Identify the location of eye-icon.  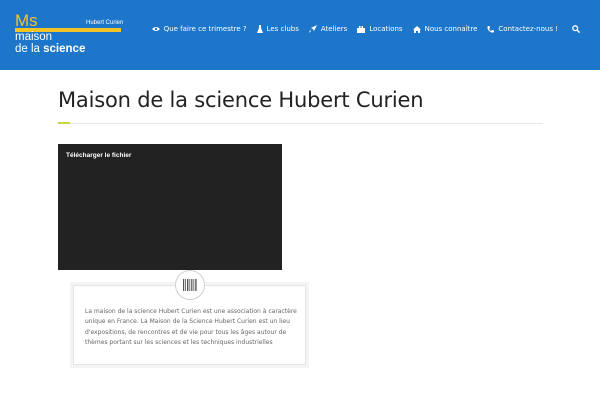
(155, 29).